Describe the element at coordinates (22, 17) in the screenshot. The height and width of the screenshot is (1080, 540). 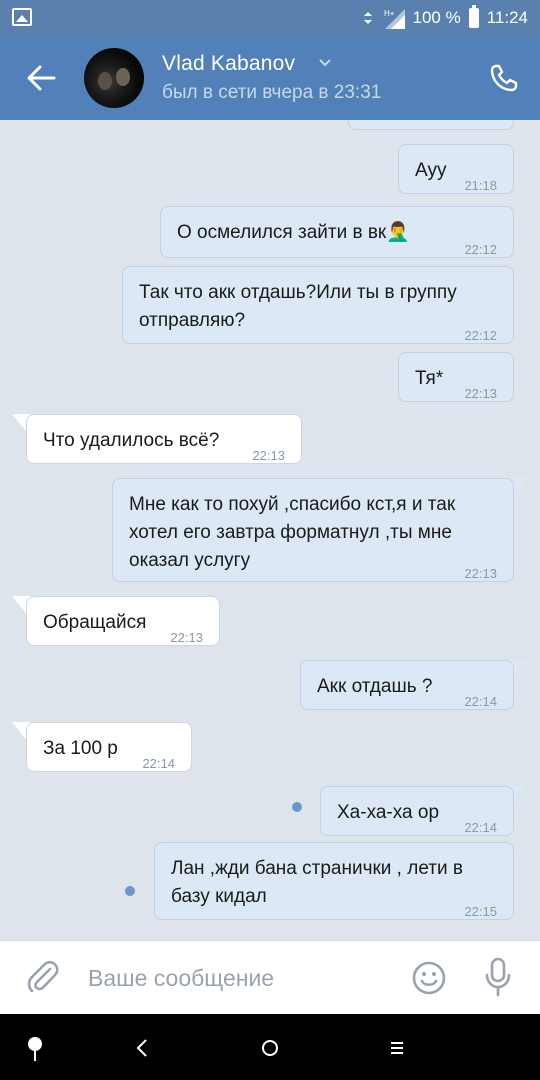
I see `image-notification-icon` at that location.